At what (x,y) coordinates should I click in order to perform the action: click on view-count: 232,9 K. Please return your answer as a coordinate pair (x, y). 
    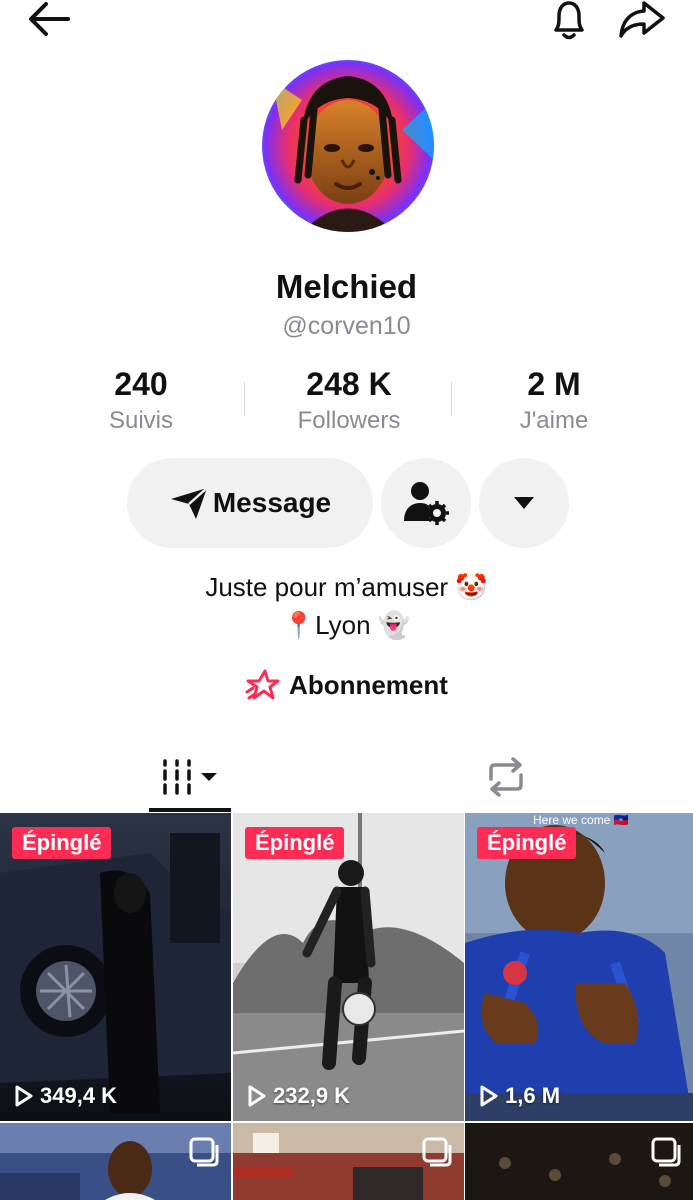
    Looking at the image, I should click on (298, 1096).